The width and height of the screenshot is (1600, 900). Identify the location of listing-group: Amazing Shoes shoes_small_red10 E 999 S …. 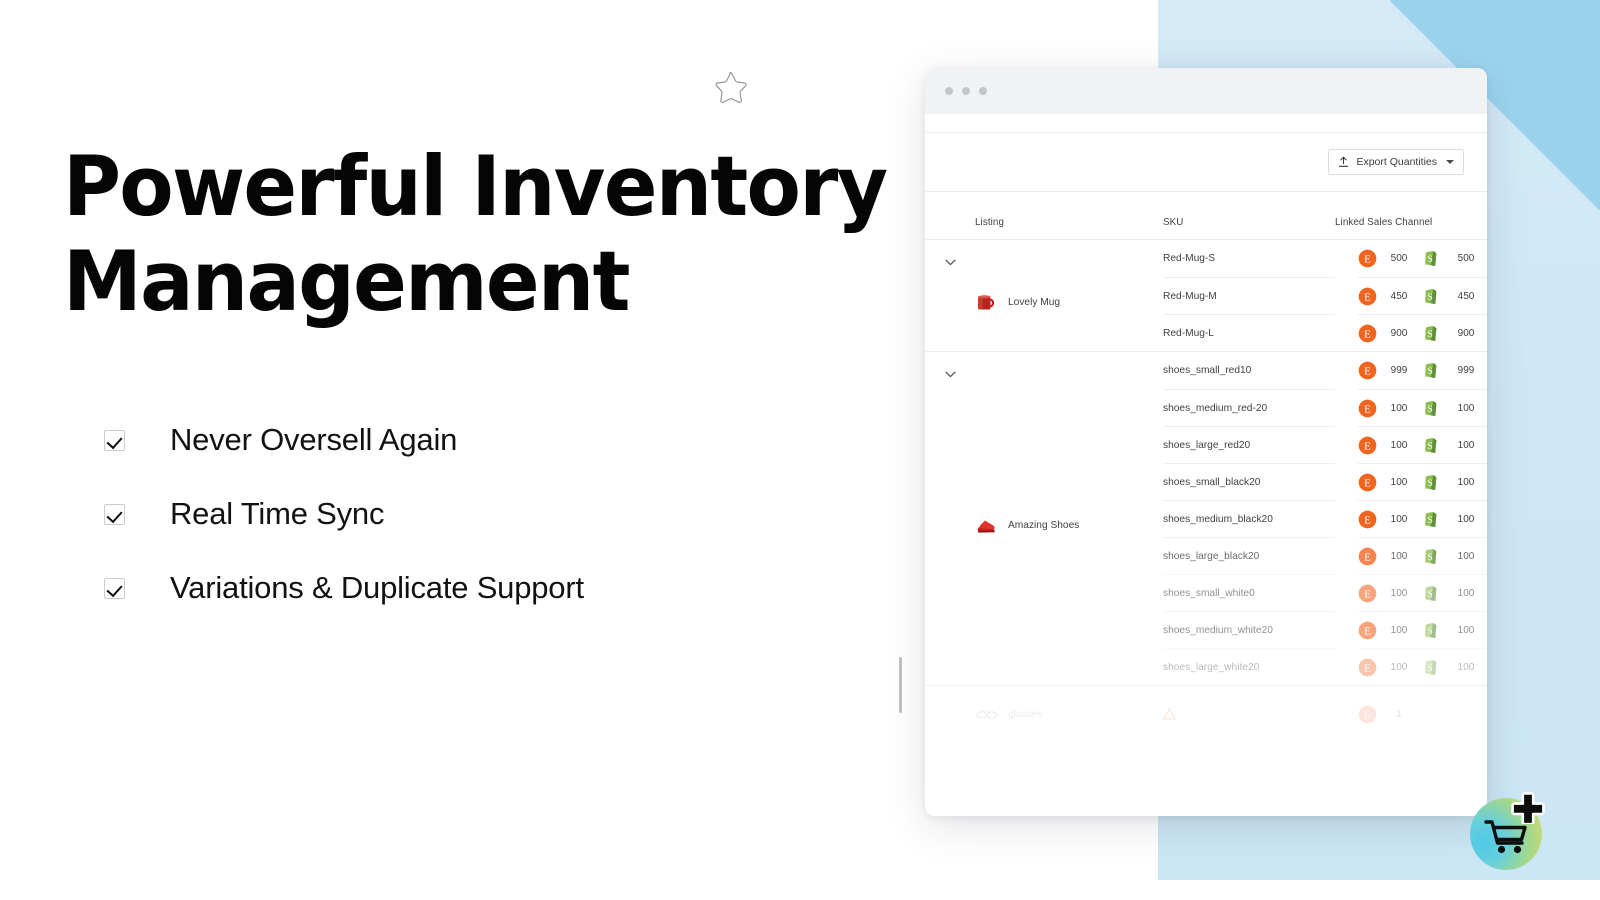
(1206, 519).